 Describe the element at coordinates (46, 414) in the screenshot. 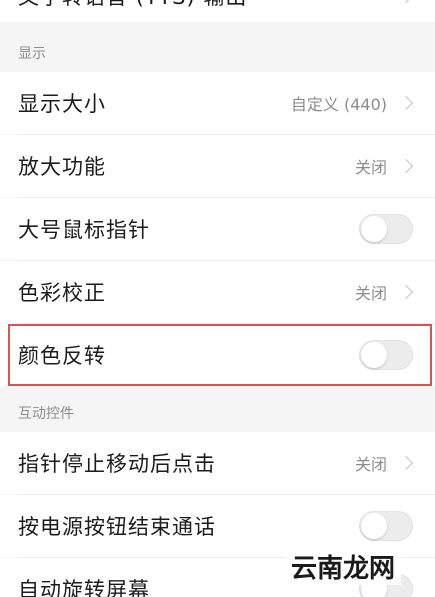

I see `section-header-interaction: 互动控件` at that location.